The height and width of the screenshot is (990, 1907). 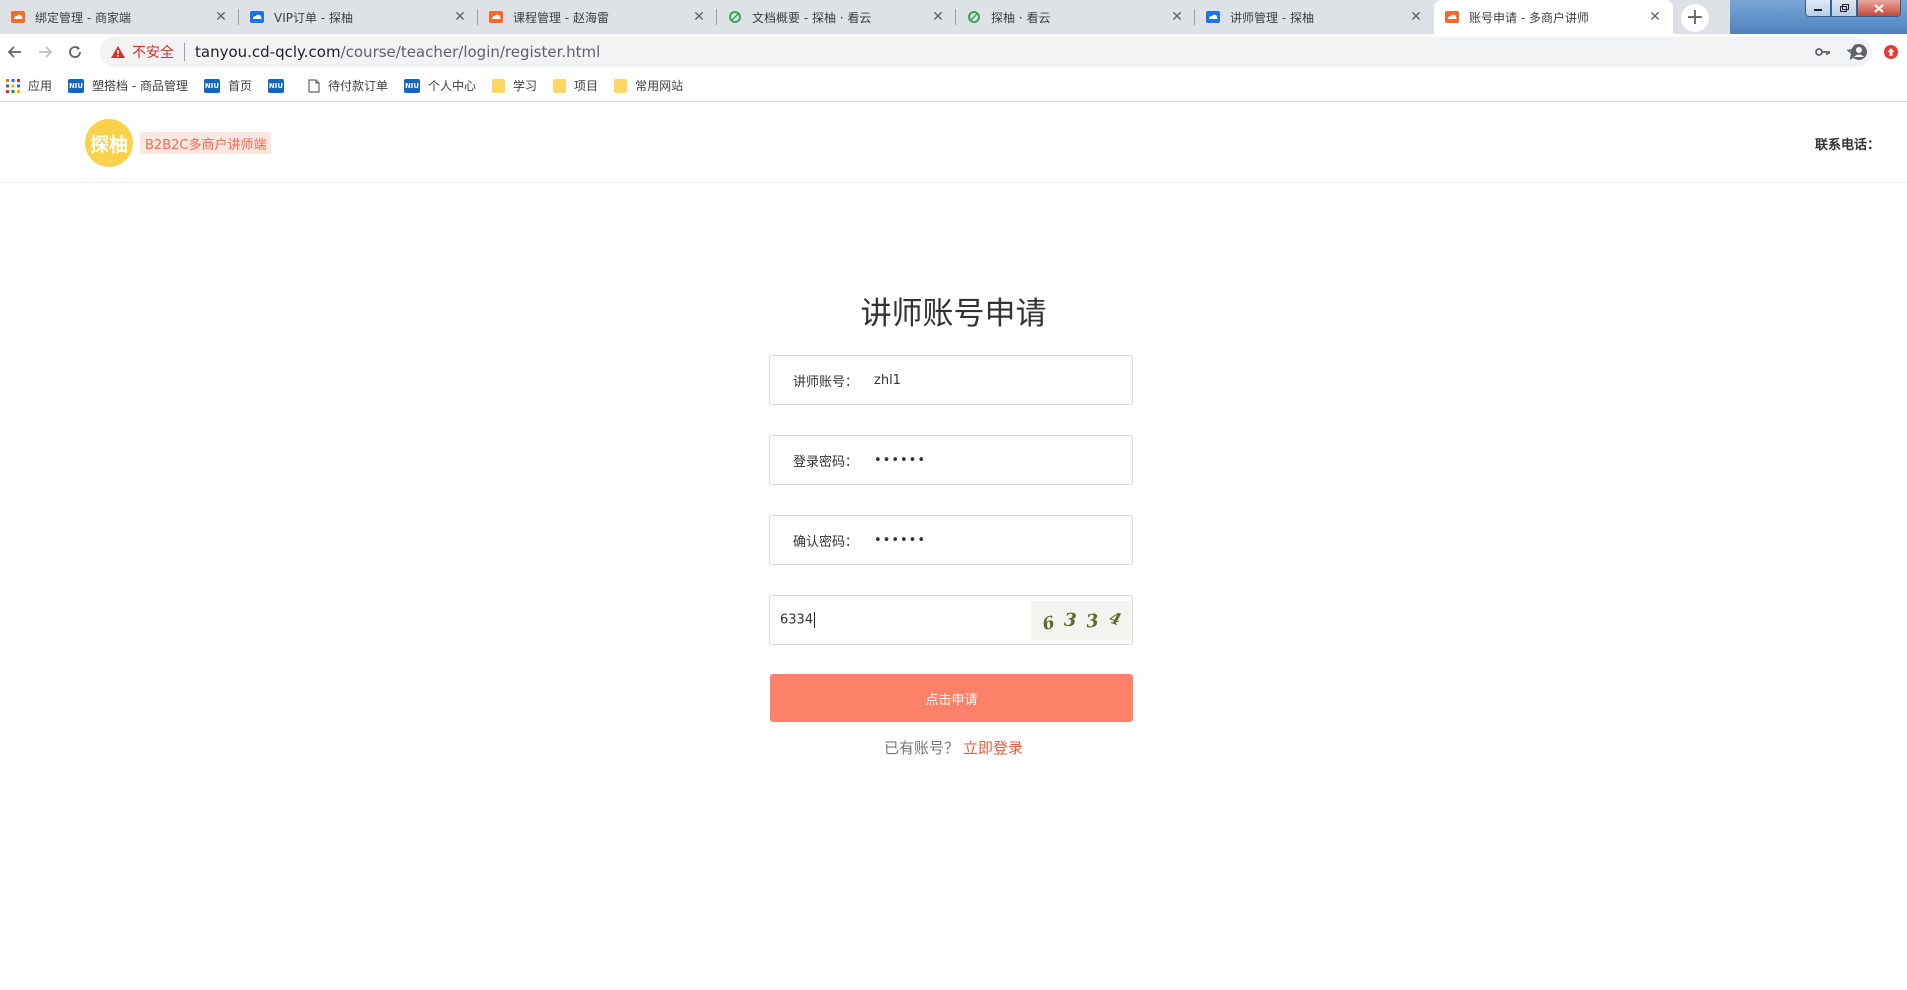 I want to click on minimize-button, so click(x=1818, y=8).